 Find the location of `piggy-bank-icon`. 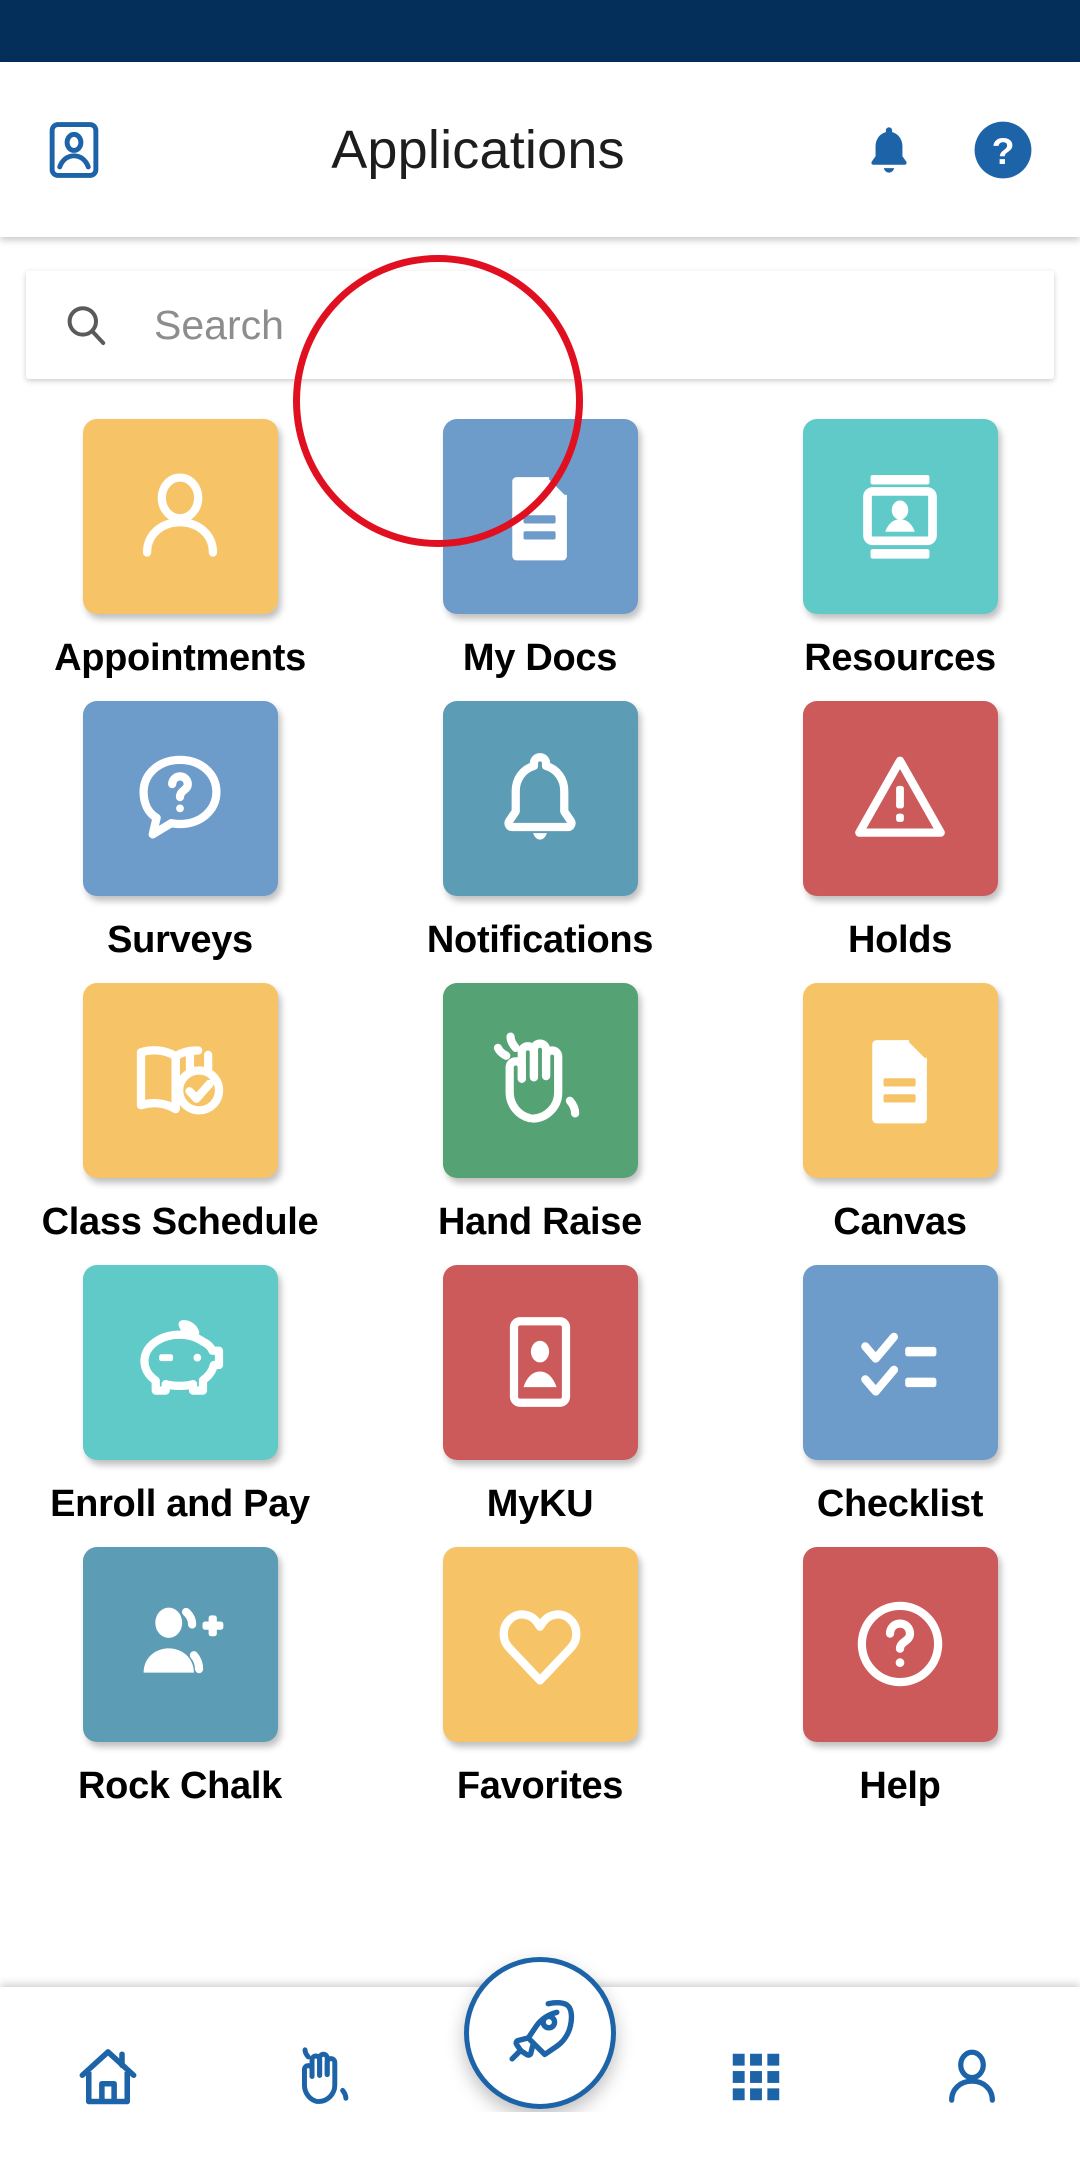

piggy-bank-icon is located at coordinates (180, 1362).